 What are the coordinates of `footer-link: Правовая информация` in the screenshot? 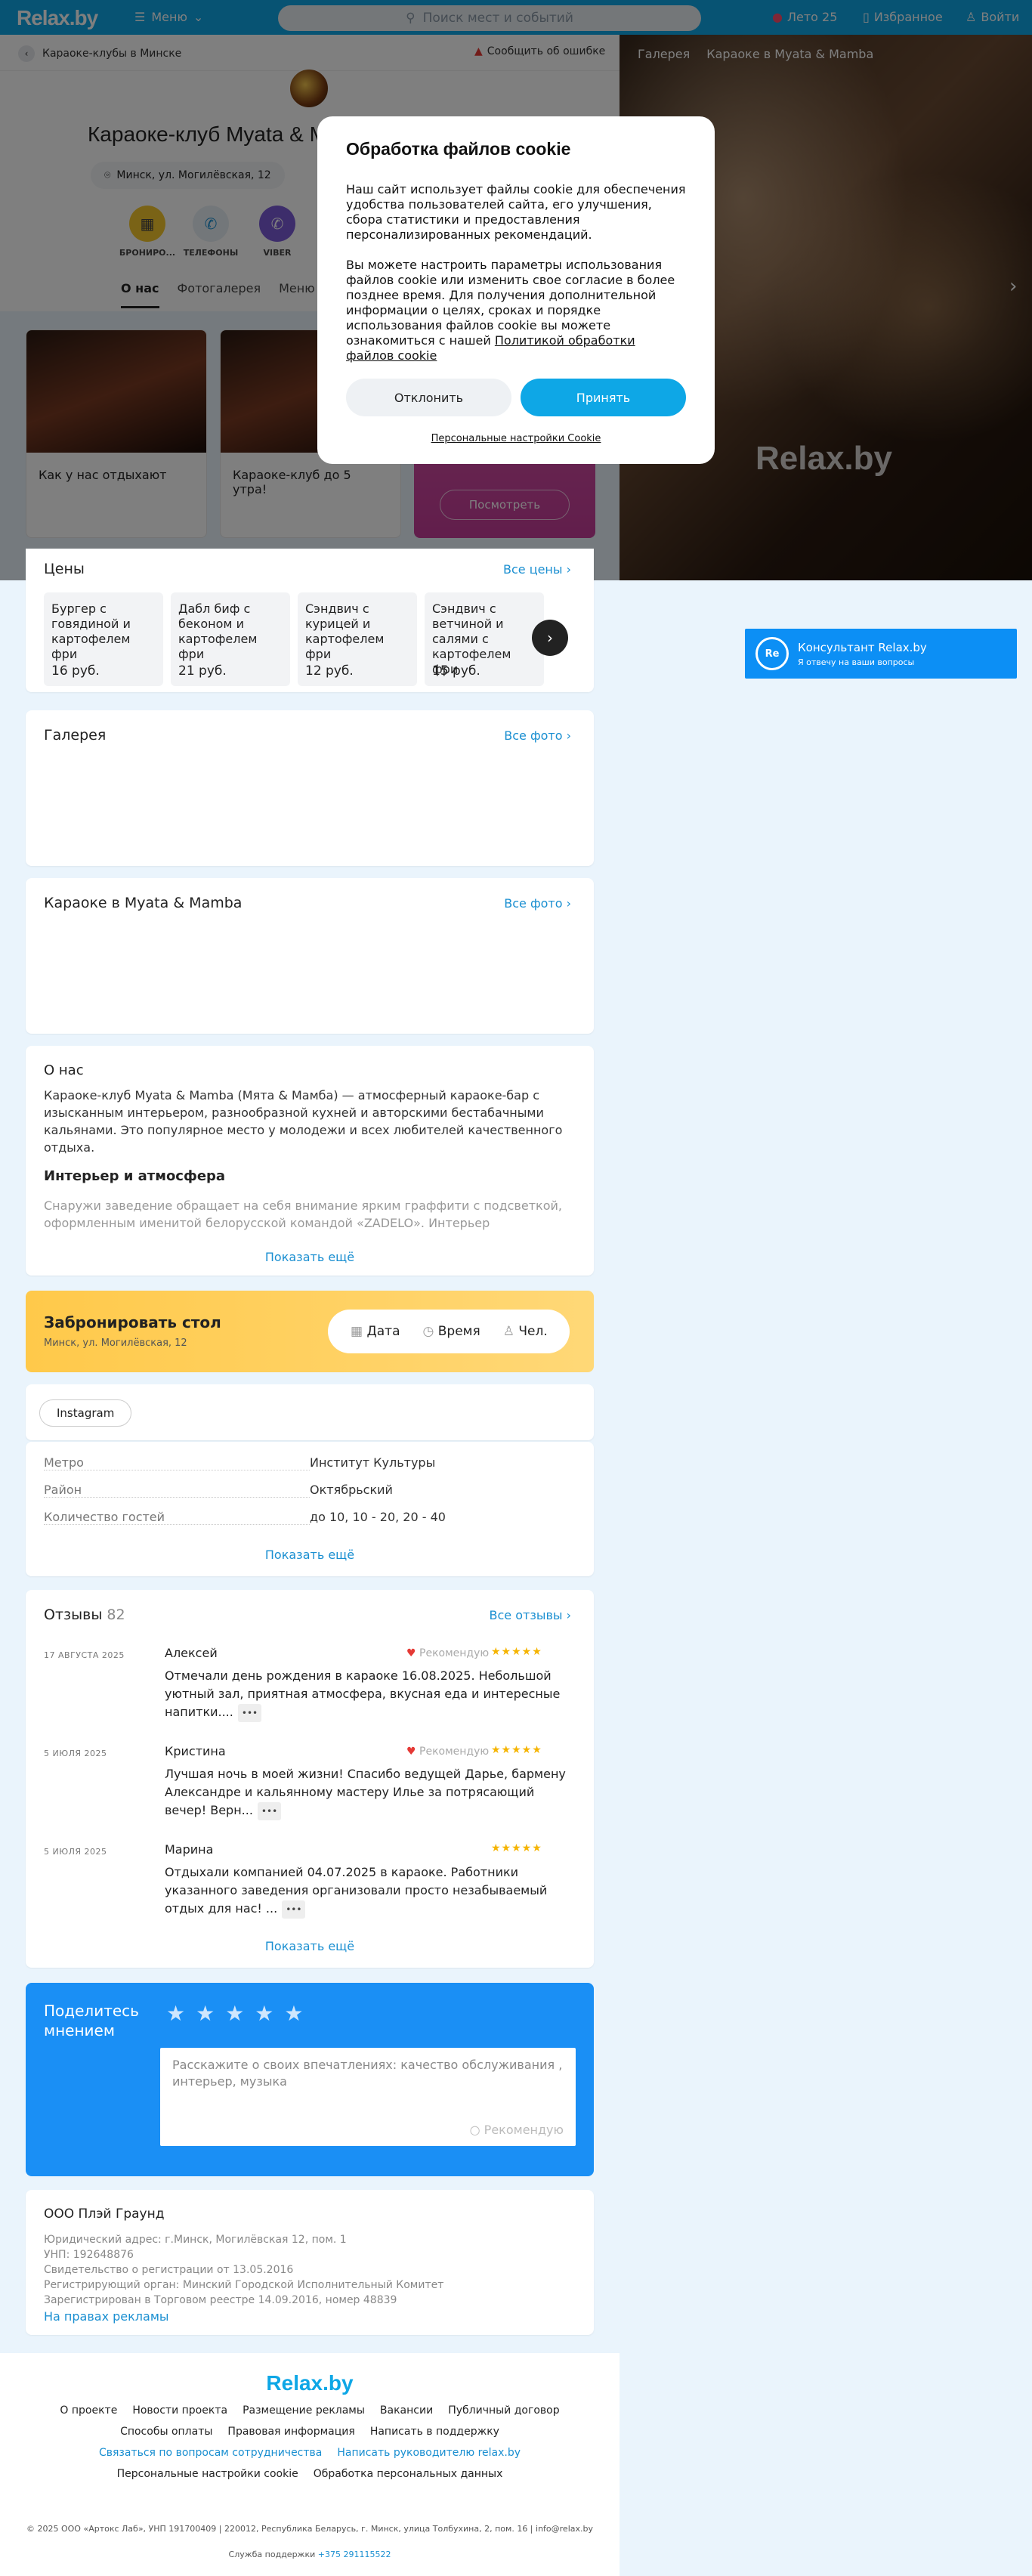 It's located at (290, 2432).